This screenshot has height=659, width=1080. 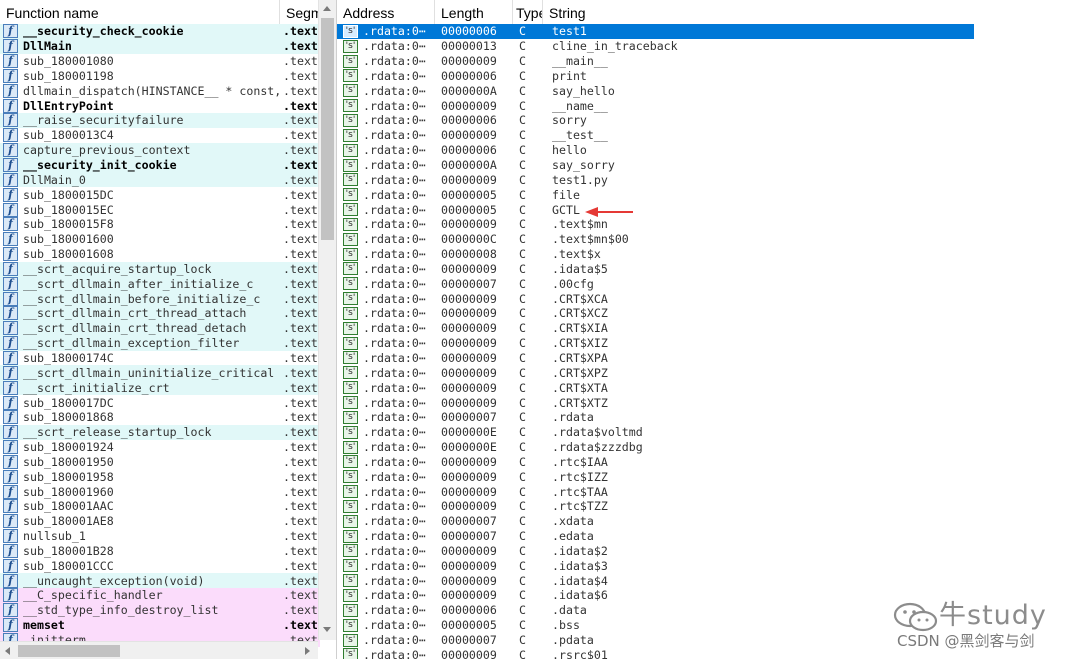 I want to click on function-row: f sub_180001600 .text, so click(x=160, y=239).